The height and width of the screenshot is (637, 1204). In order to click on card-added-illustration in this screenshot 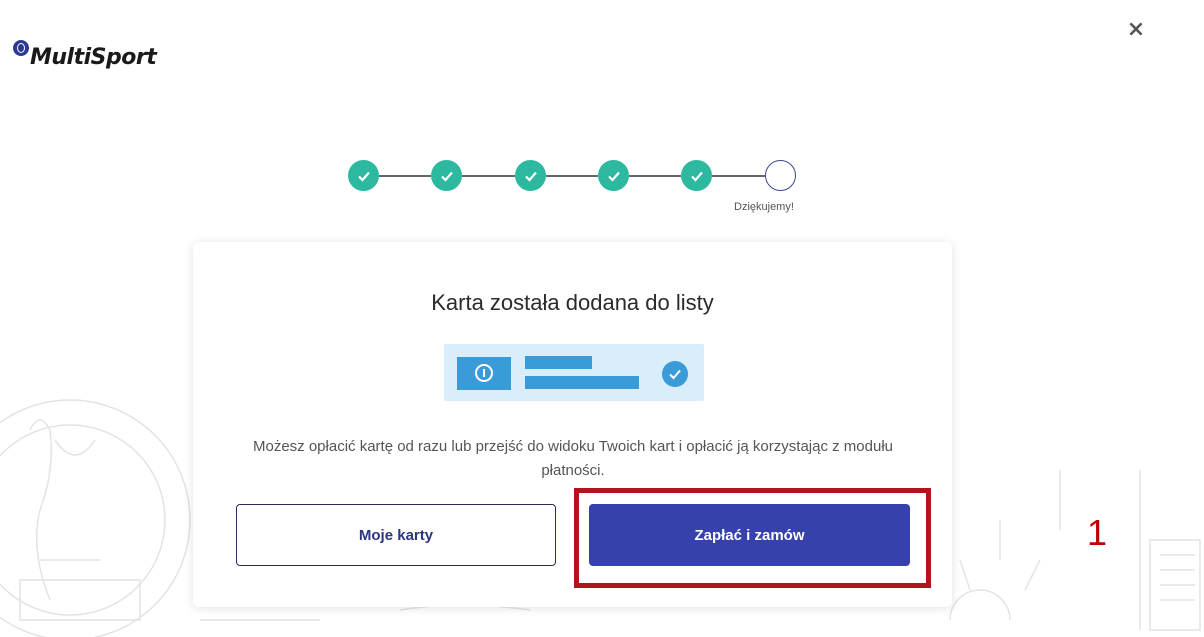, I will do `click(574, 372)`.